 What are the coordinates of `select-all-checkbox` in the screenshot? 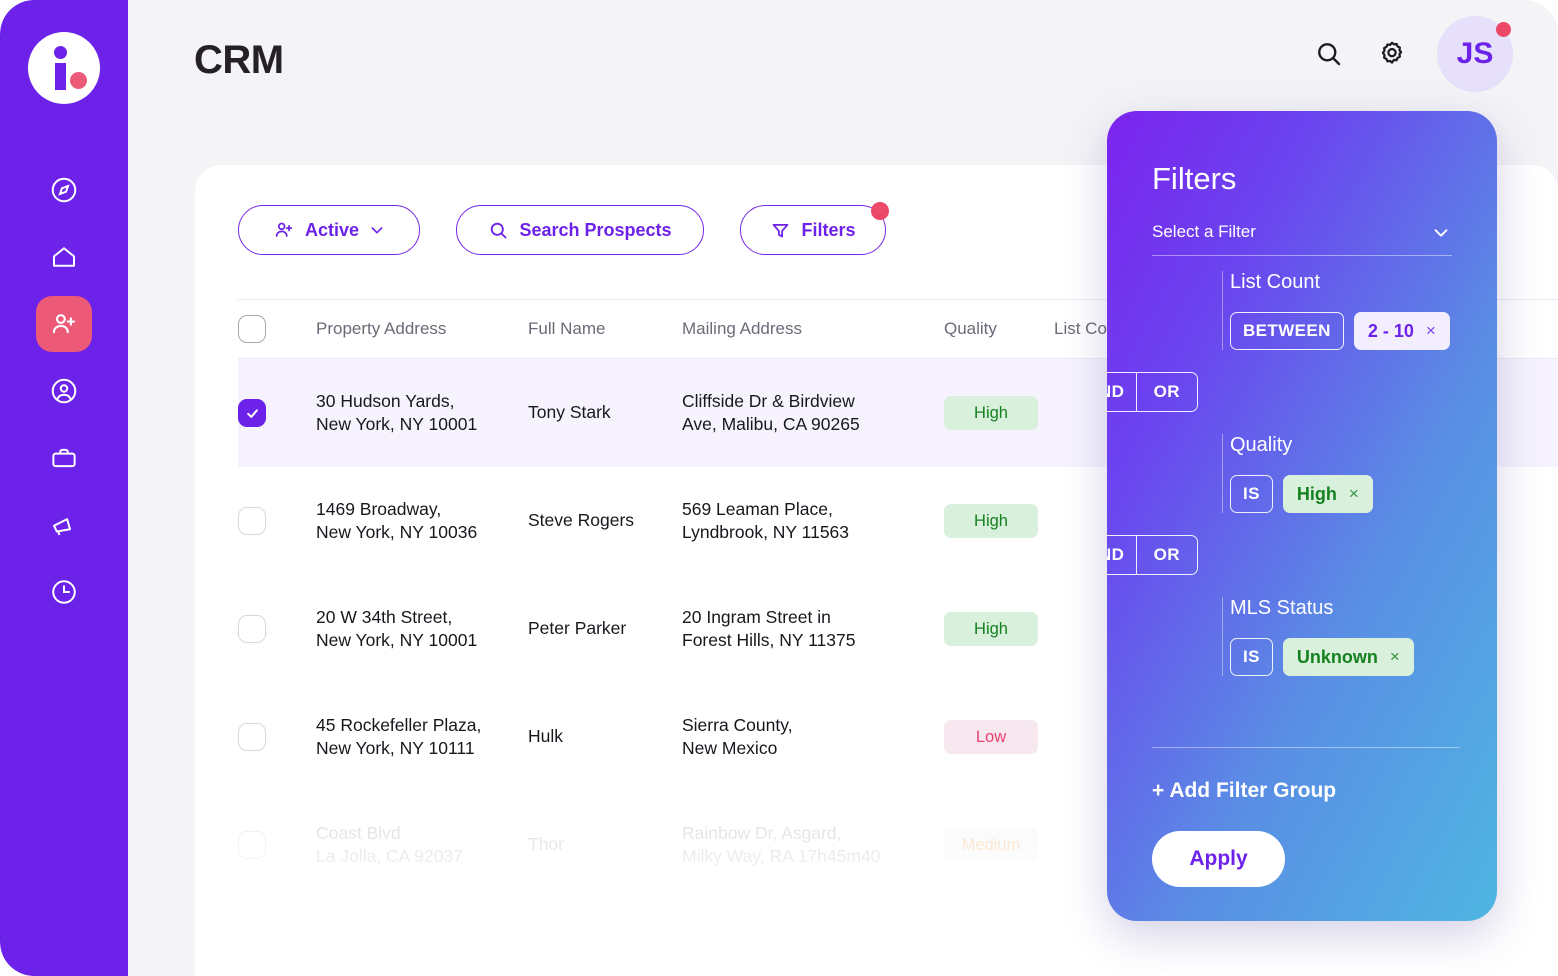 It's located at (252, 329).